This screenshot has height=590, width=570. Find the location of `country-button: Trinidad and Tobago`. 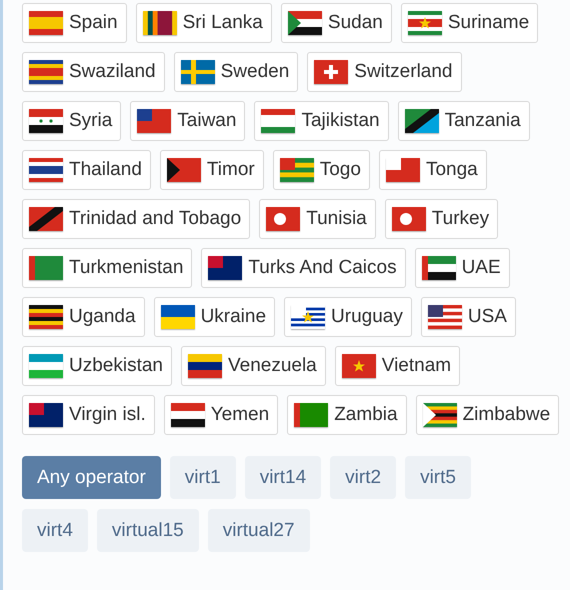

country-button: Trinidad and Tobago is located at coordinates (136, 219).